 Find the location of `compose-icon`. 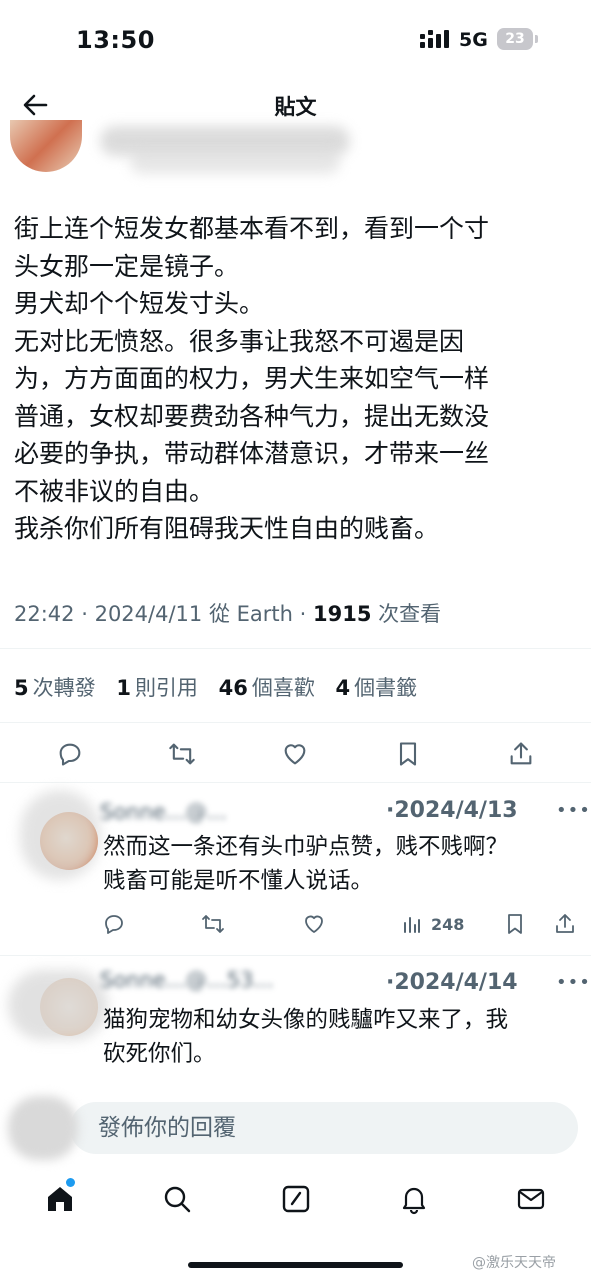

compose-icon is located at coordinates (296, 1199).